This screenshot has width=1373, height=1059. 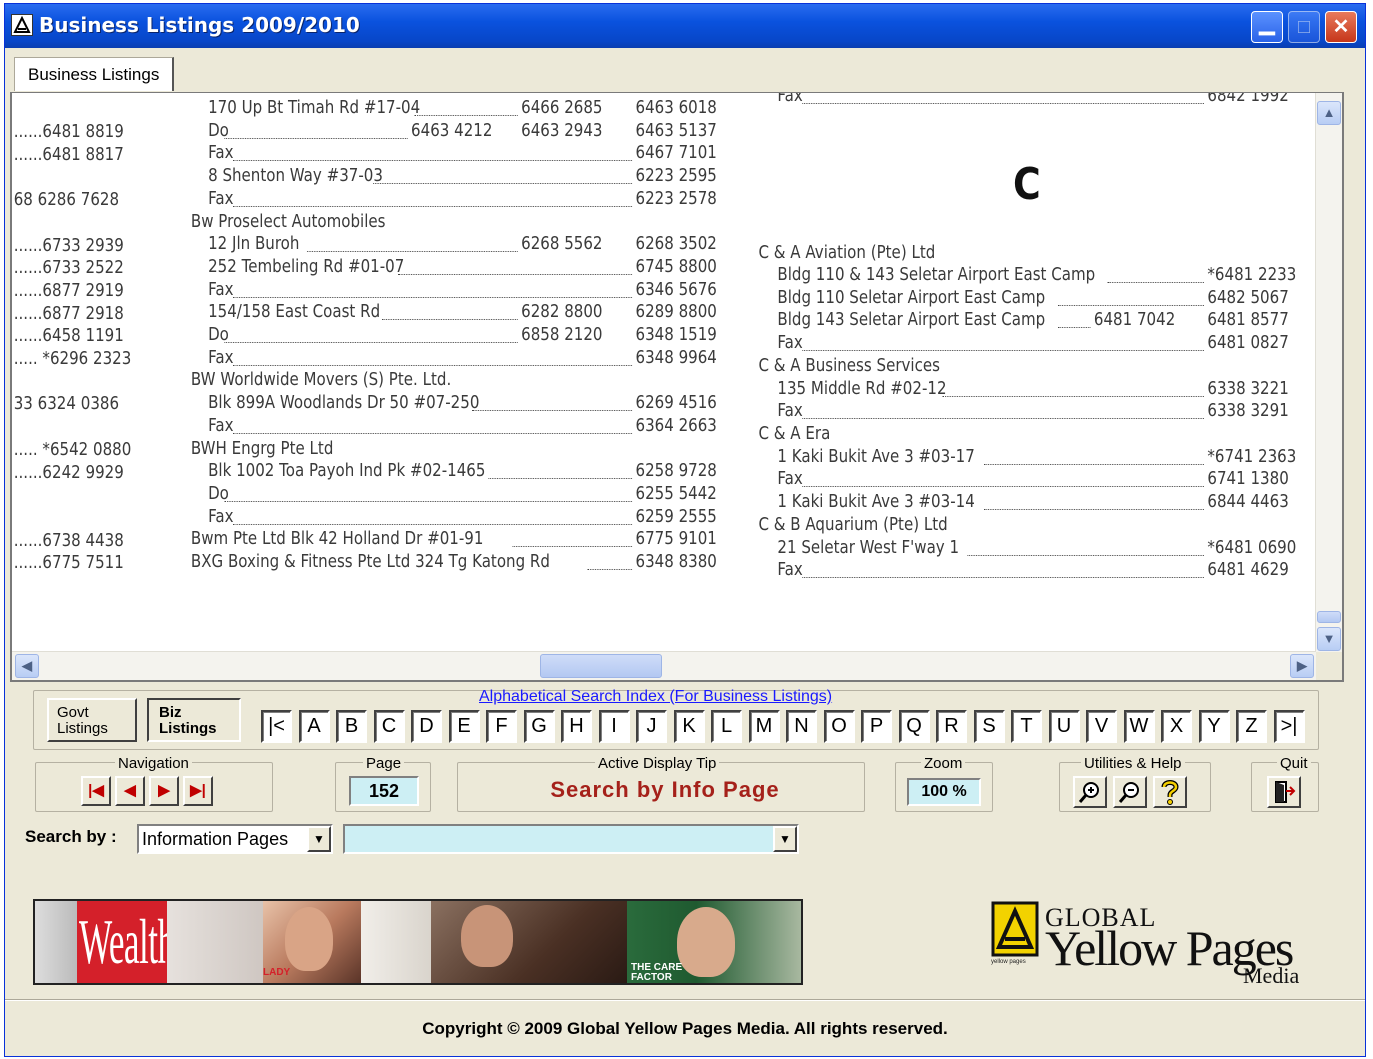 What do you see at coordinates (452, 130) in the screenshot?
I see `listing-phone-number: 6463 4212` at bounding box center [452, 130].